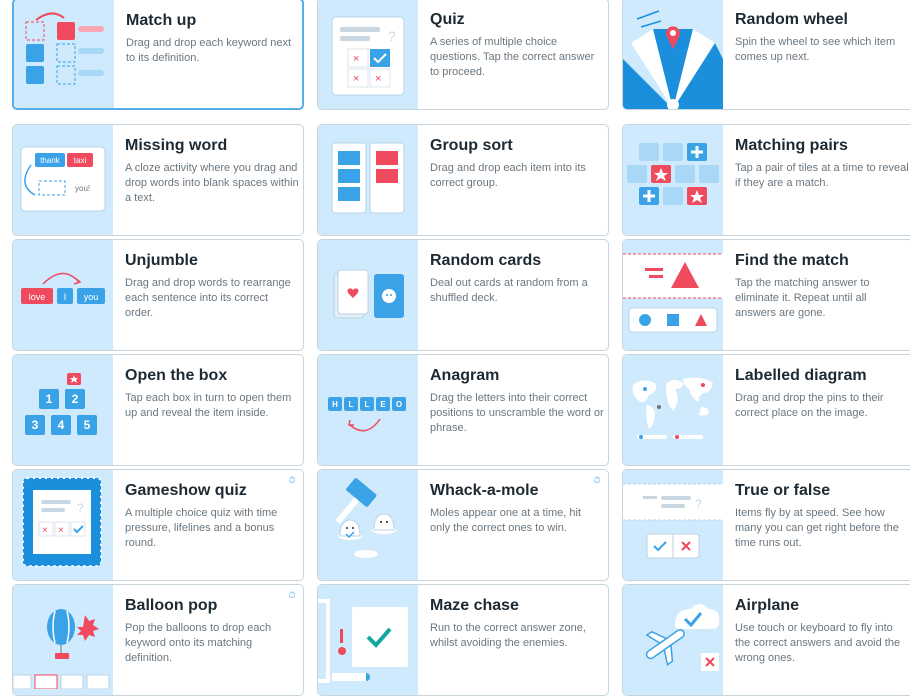  I want to click on template-title: Random wheel, so click(791, 19).